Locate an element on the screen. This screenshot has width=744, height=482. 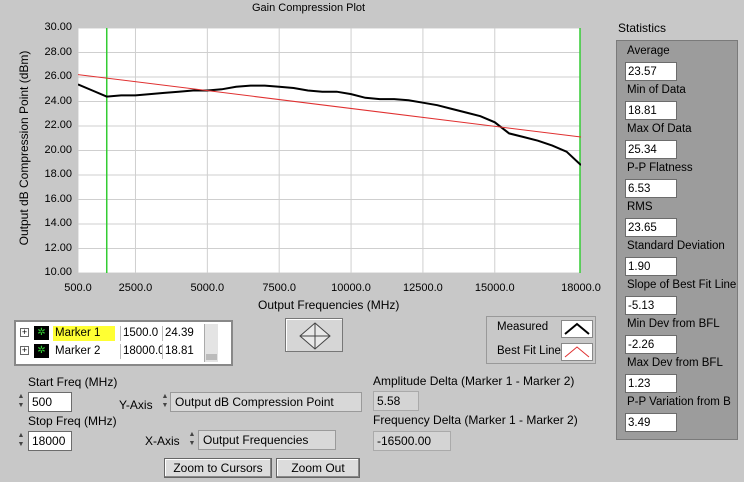
stat-label: Max Of Data is located at coordinates (659, 129).